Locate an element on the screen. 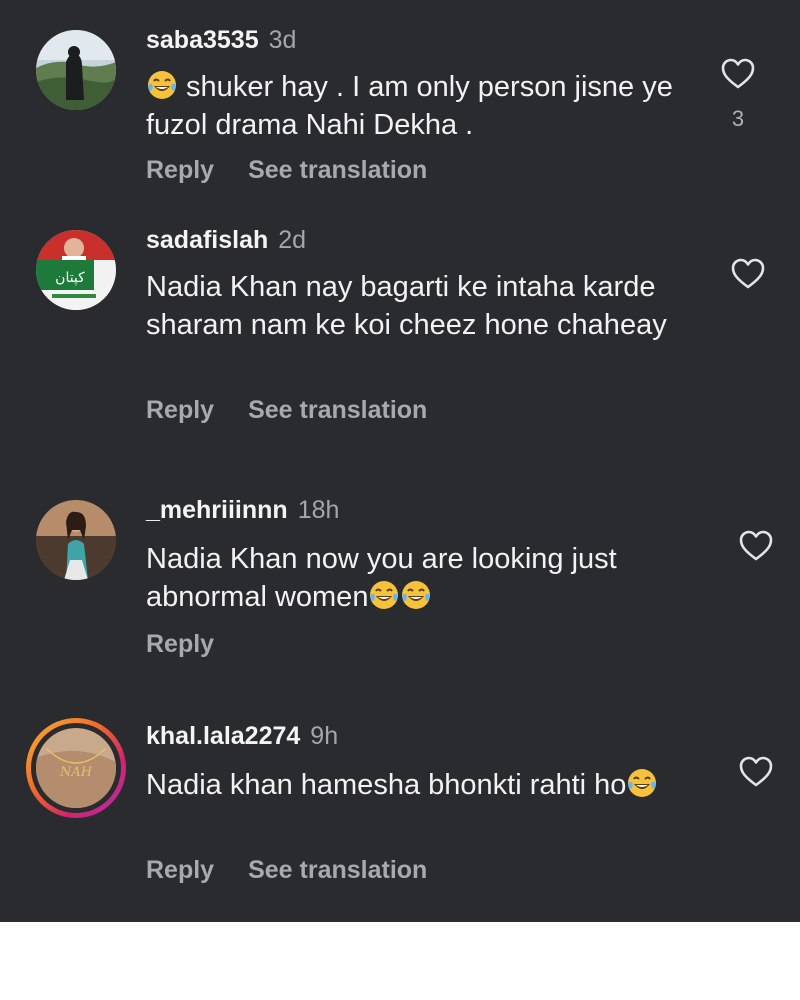  comment-text-body: Nadia khan hamesha bhonkti rahti ho is located at coordinates (386, 785).